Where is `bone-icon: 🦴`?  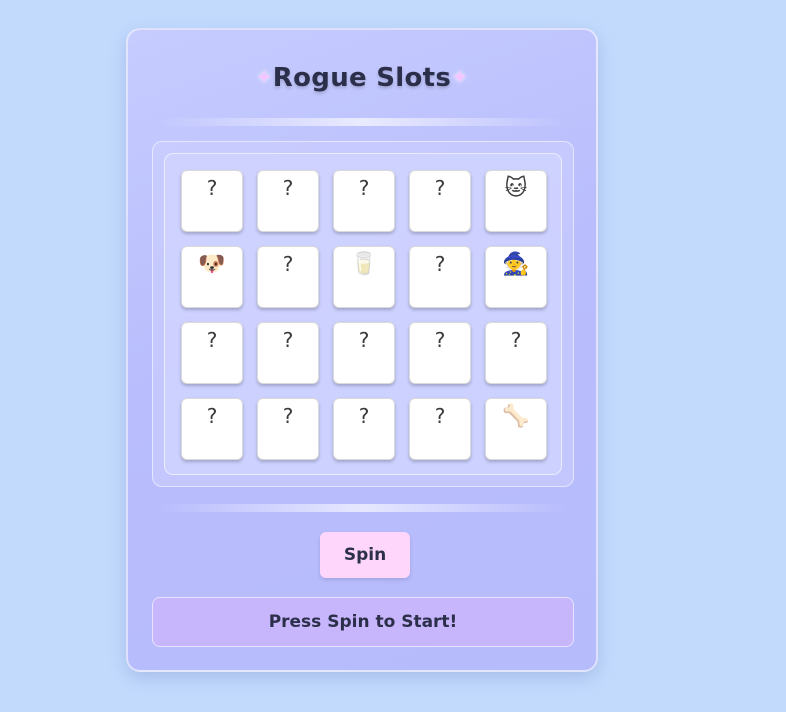 bone-icon: 🦴 is located at coordinates (516, 416).